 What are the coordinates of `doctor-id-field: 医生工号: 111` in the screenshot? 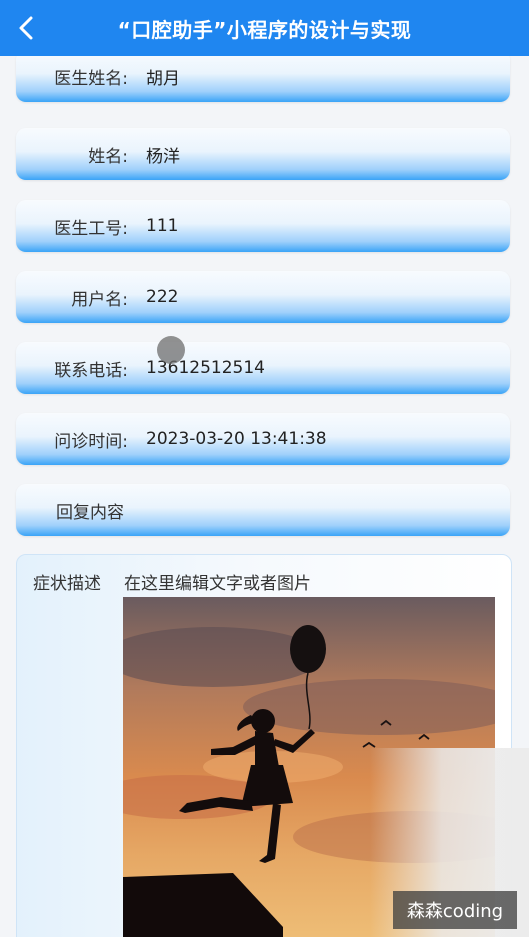 It's located at (263, 226).